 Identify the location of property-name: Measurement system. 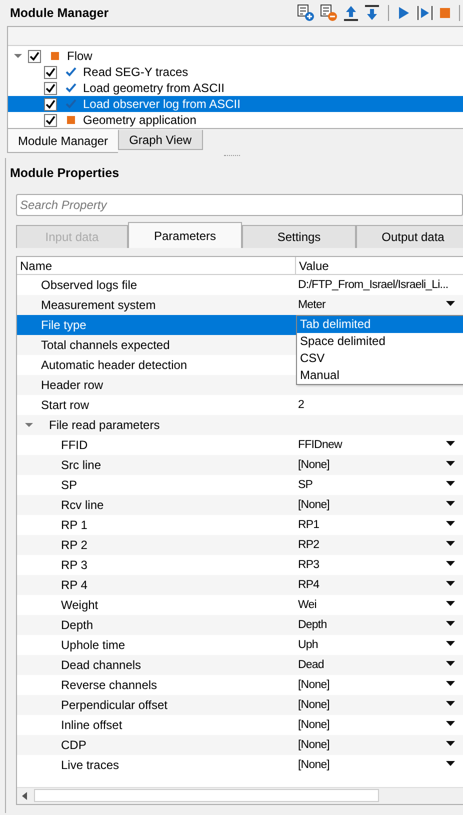
(98, 305).